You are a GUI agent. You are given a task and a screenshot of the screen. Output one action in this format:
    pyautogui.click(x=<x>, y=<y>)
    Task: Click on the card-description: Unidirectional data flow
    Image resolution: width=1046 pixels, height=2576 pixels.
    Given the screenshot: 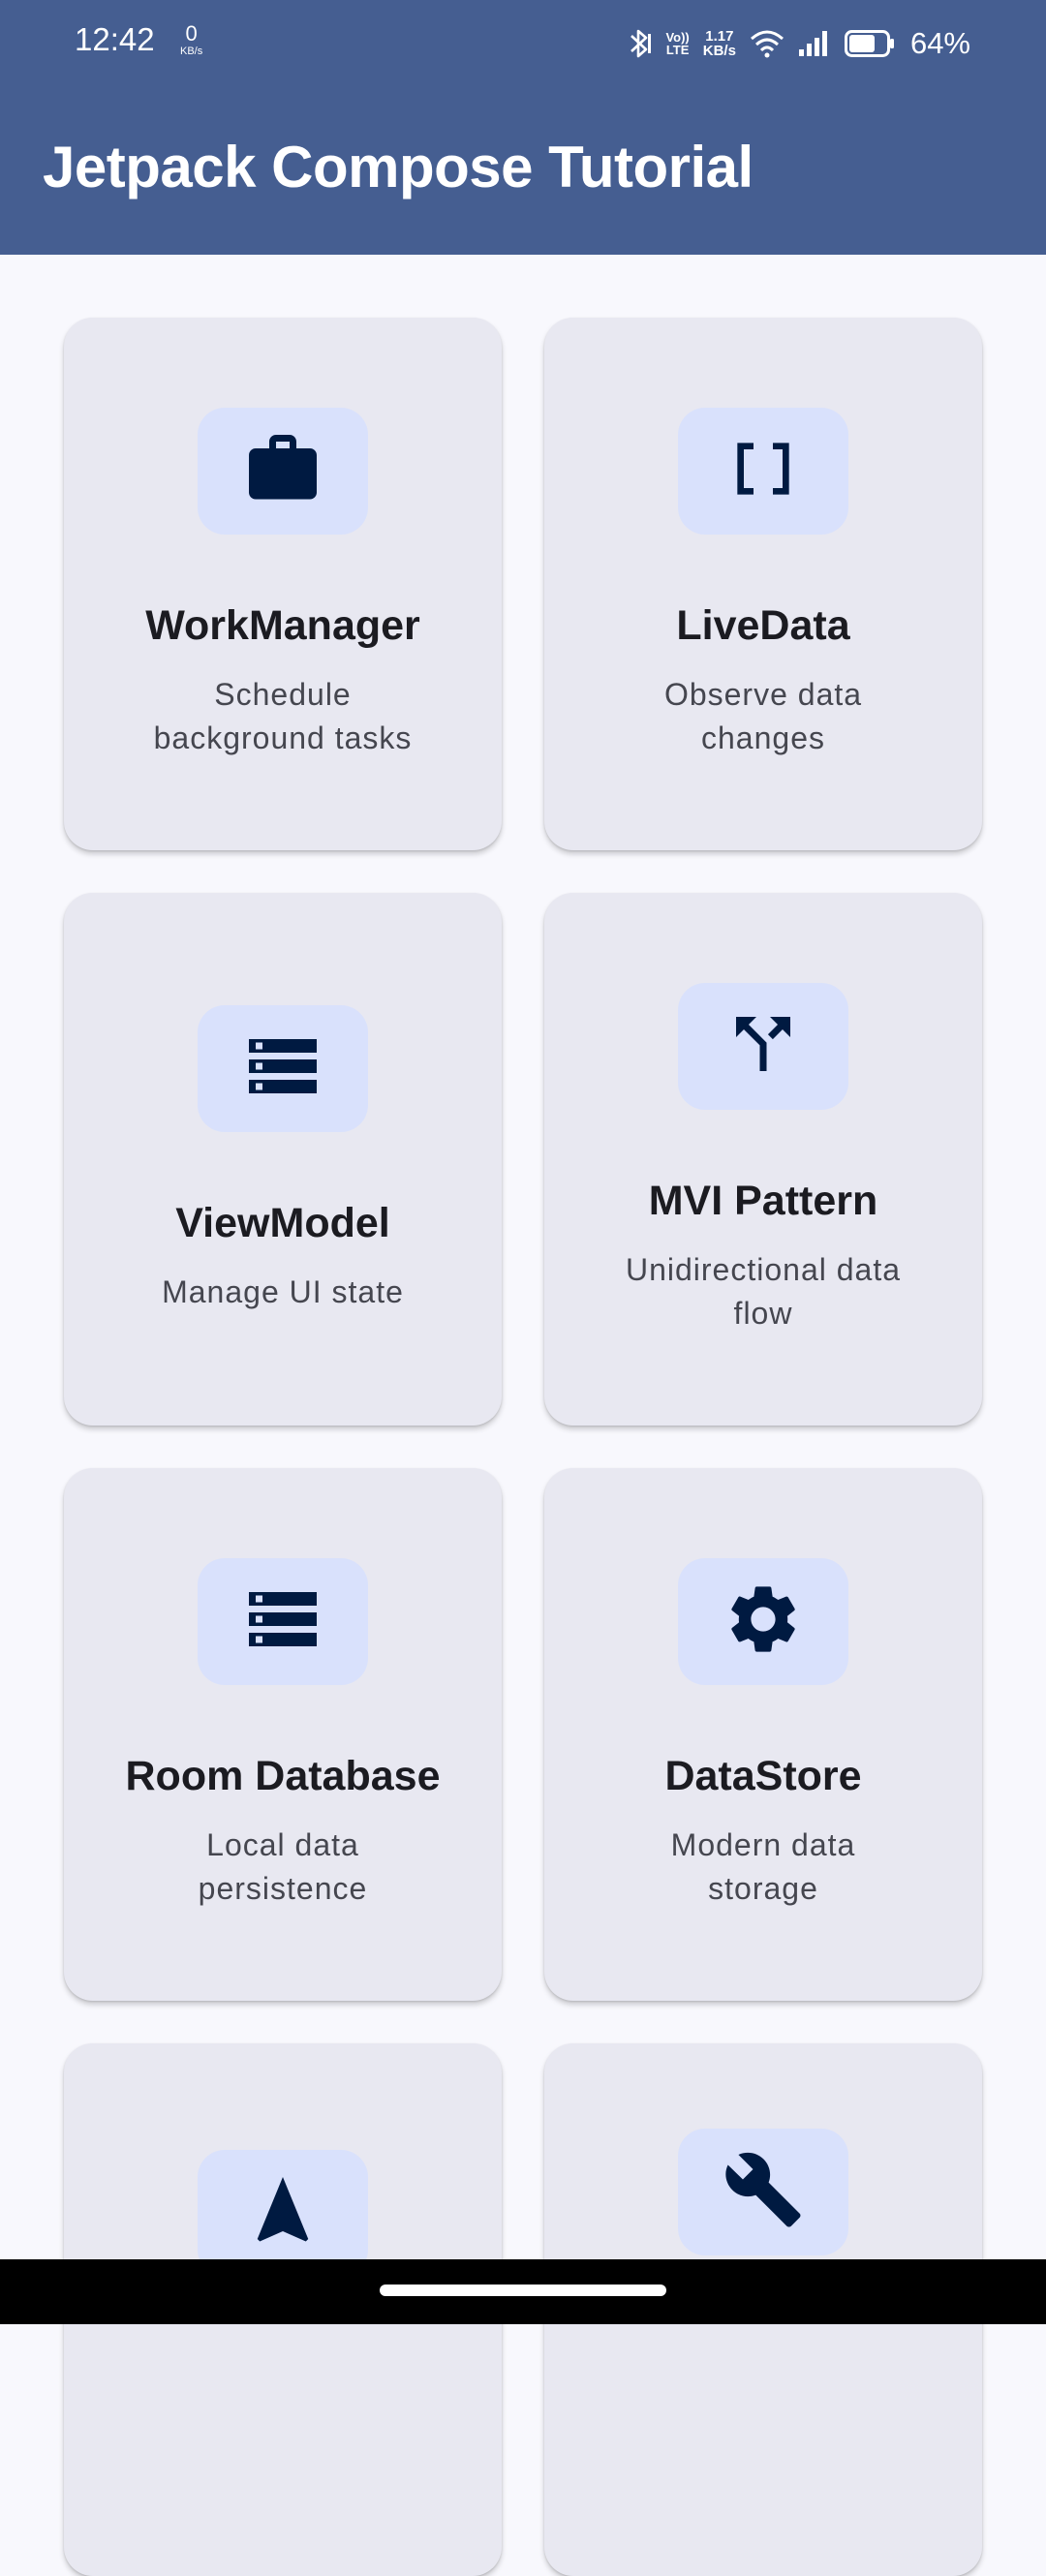 What is the action you would take?
    pyautogui.click(x=763, y=1291)
    